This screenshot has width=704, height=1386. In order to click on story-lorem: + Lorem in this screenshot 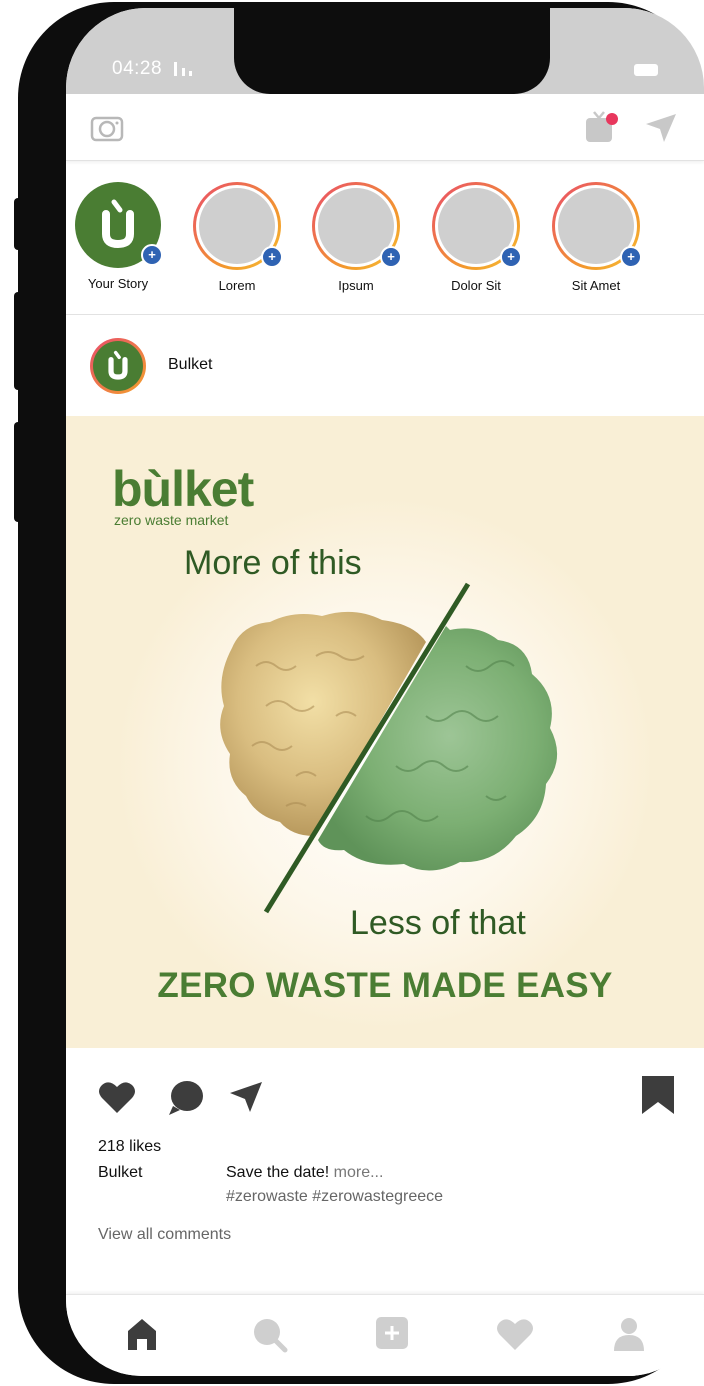, I will do `click(237, 237)`.